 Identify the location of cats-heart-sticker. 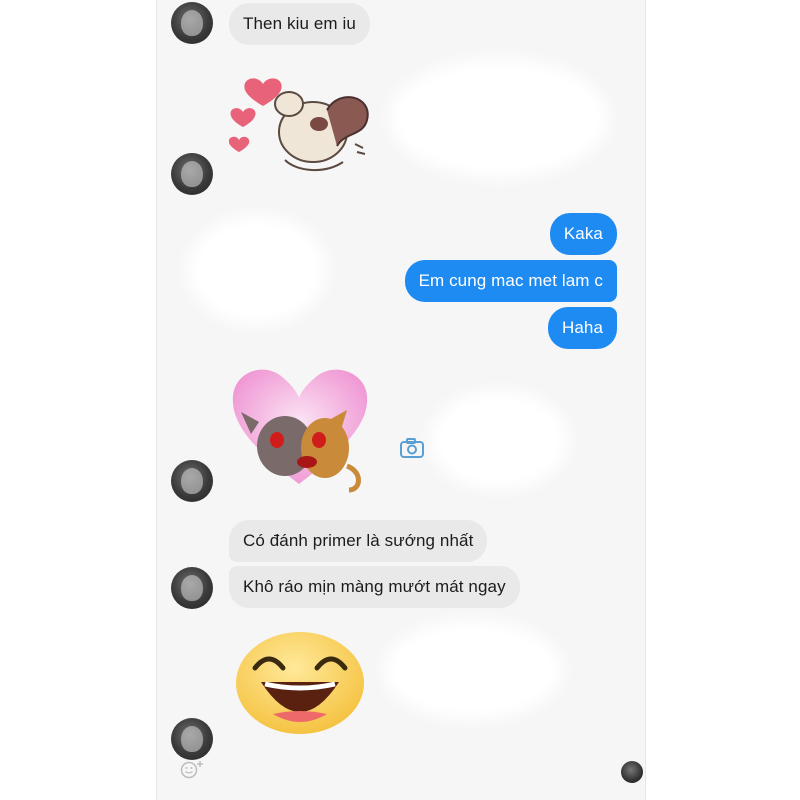
(304, 431).